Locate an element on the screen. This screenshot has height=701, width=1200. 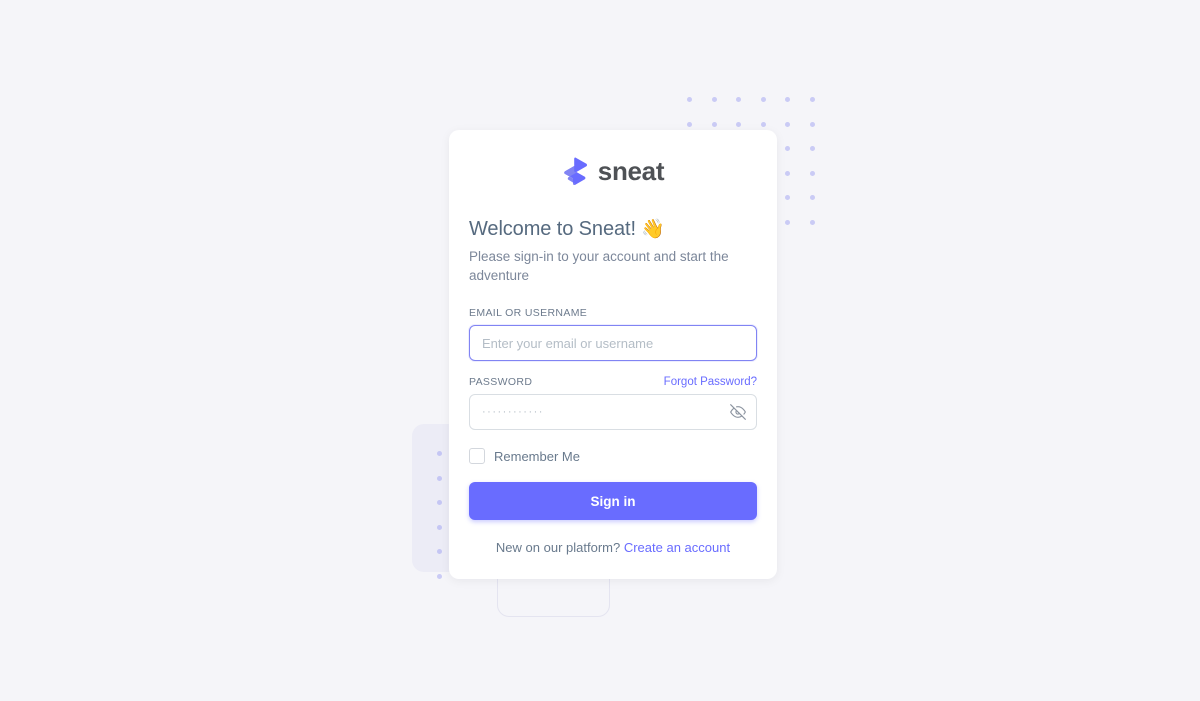
brand-name: sneat is located at coordinates (631, 171).